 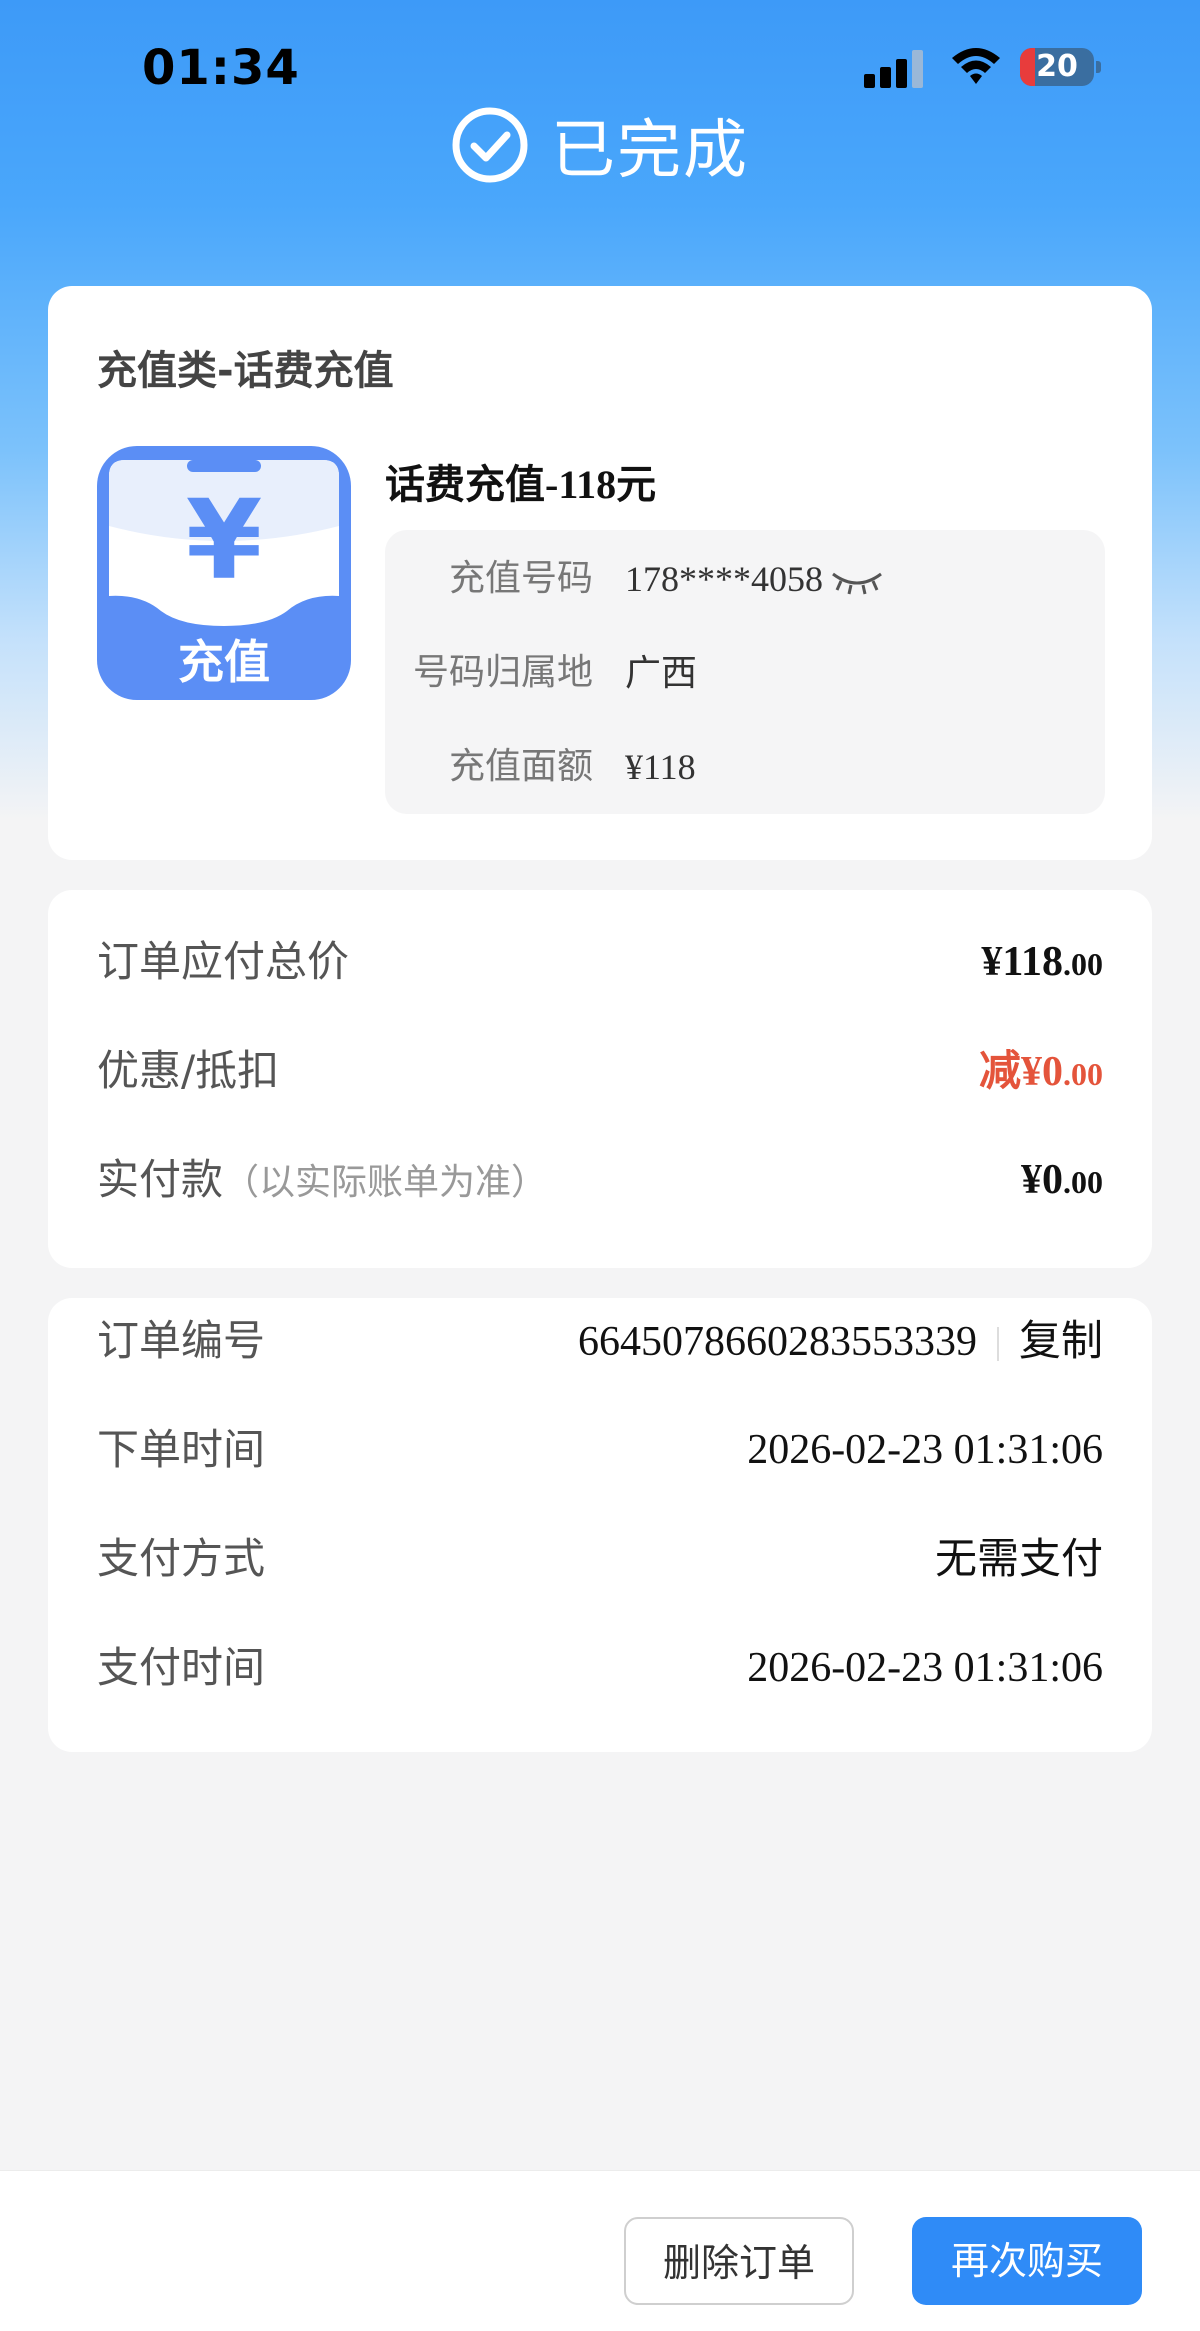 I want to click on battery-level-text: 20, so click(x=1057, y=66).